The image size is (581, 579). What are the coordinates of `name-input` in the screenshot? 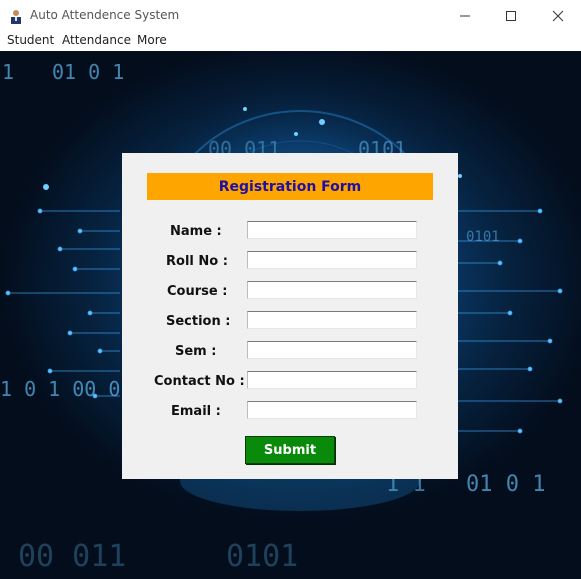 It's located at (332, 230).